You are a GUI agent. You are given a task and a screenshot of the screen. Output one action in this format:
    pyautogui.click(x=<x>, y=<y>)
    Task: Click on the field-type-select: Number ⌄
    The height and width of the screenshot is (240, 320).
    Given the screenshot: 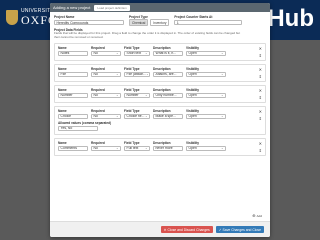 What is the action you would take?
    pyautogui.click(x=137, y=95)
    